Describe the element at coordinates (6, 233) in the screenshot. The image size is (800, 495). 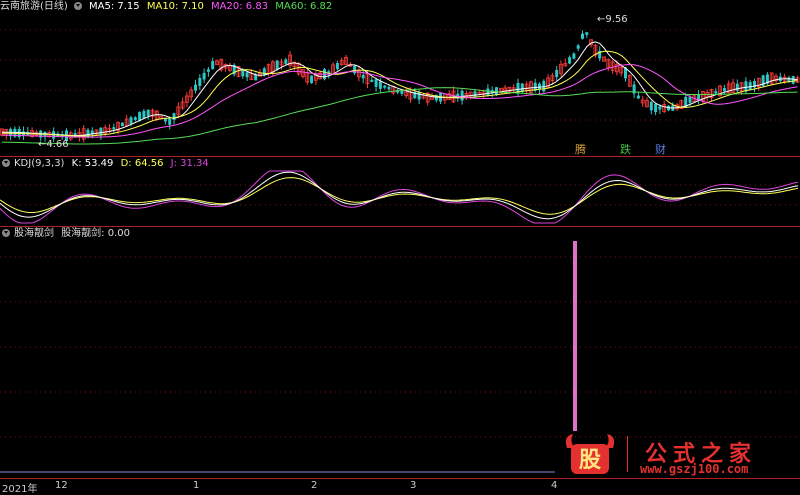
I see `indicator-settings-icon` at that location.